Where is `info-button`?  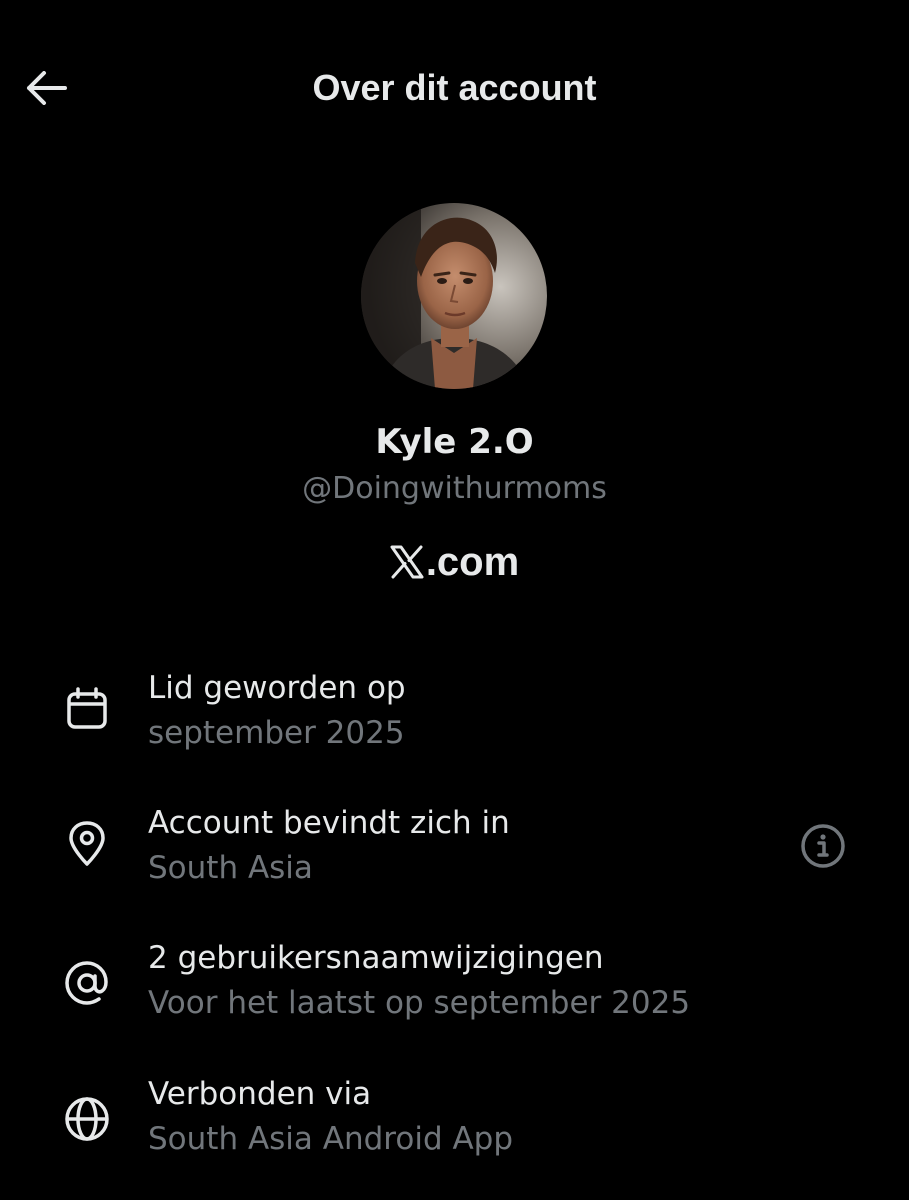
info-button is located at coordinates (823, 846).